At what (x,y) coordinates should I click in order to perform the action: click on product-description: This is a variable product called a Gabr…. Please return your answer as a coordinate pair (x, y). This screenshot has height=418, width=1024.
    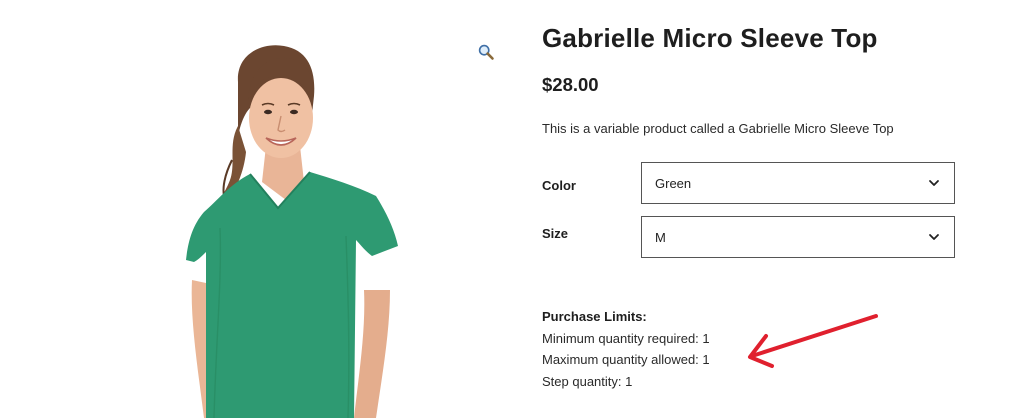
    Looking at the image, I should click on (718, 128).